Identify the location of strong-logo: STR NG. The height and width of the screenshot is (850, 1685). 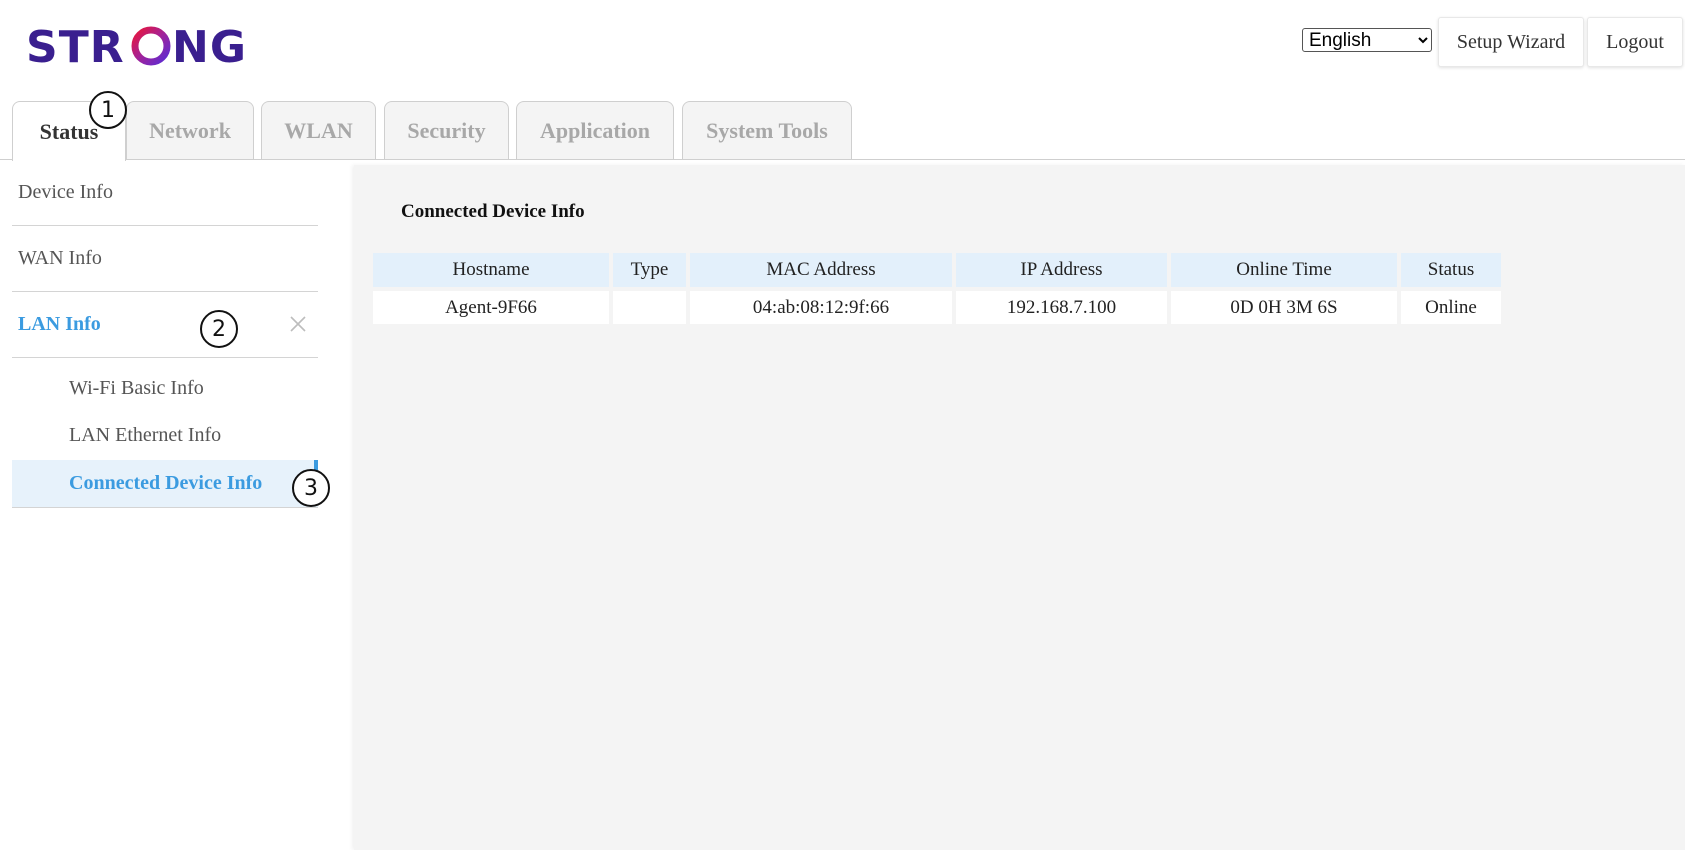
(141, 44).